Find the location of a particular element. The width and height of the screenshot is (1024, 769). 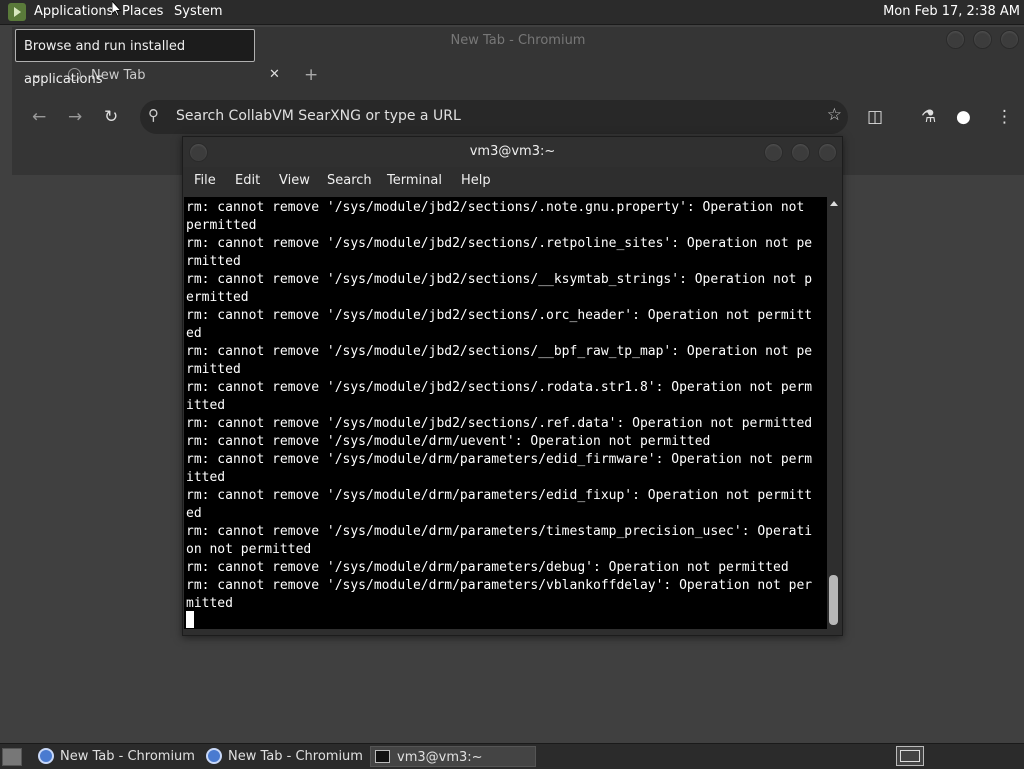

close-button is located at coordinates (1009, 39).